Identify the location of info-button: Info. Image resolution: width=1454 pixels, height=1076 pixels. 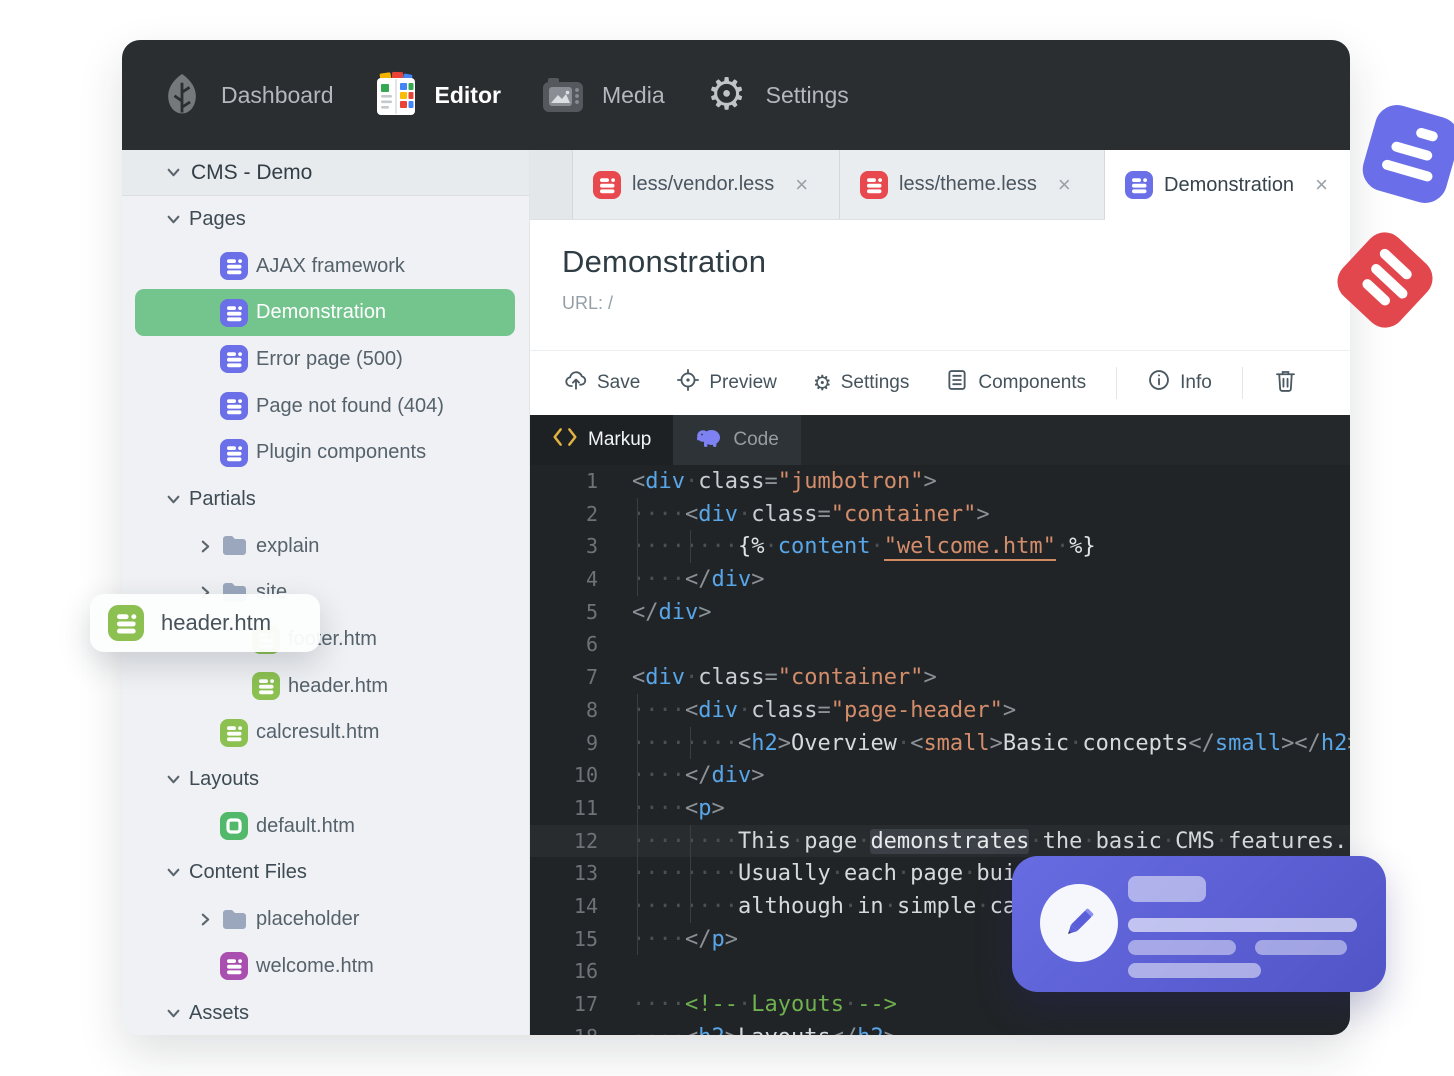
(1179, 383).